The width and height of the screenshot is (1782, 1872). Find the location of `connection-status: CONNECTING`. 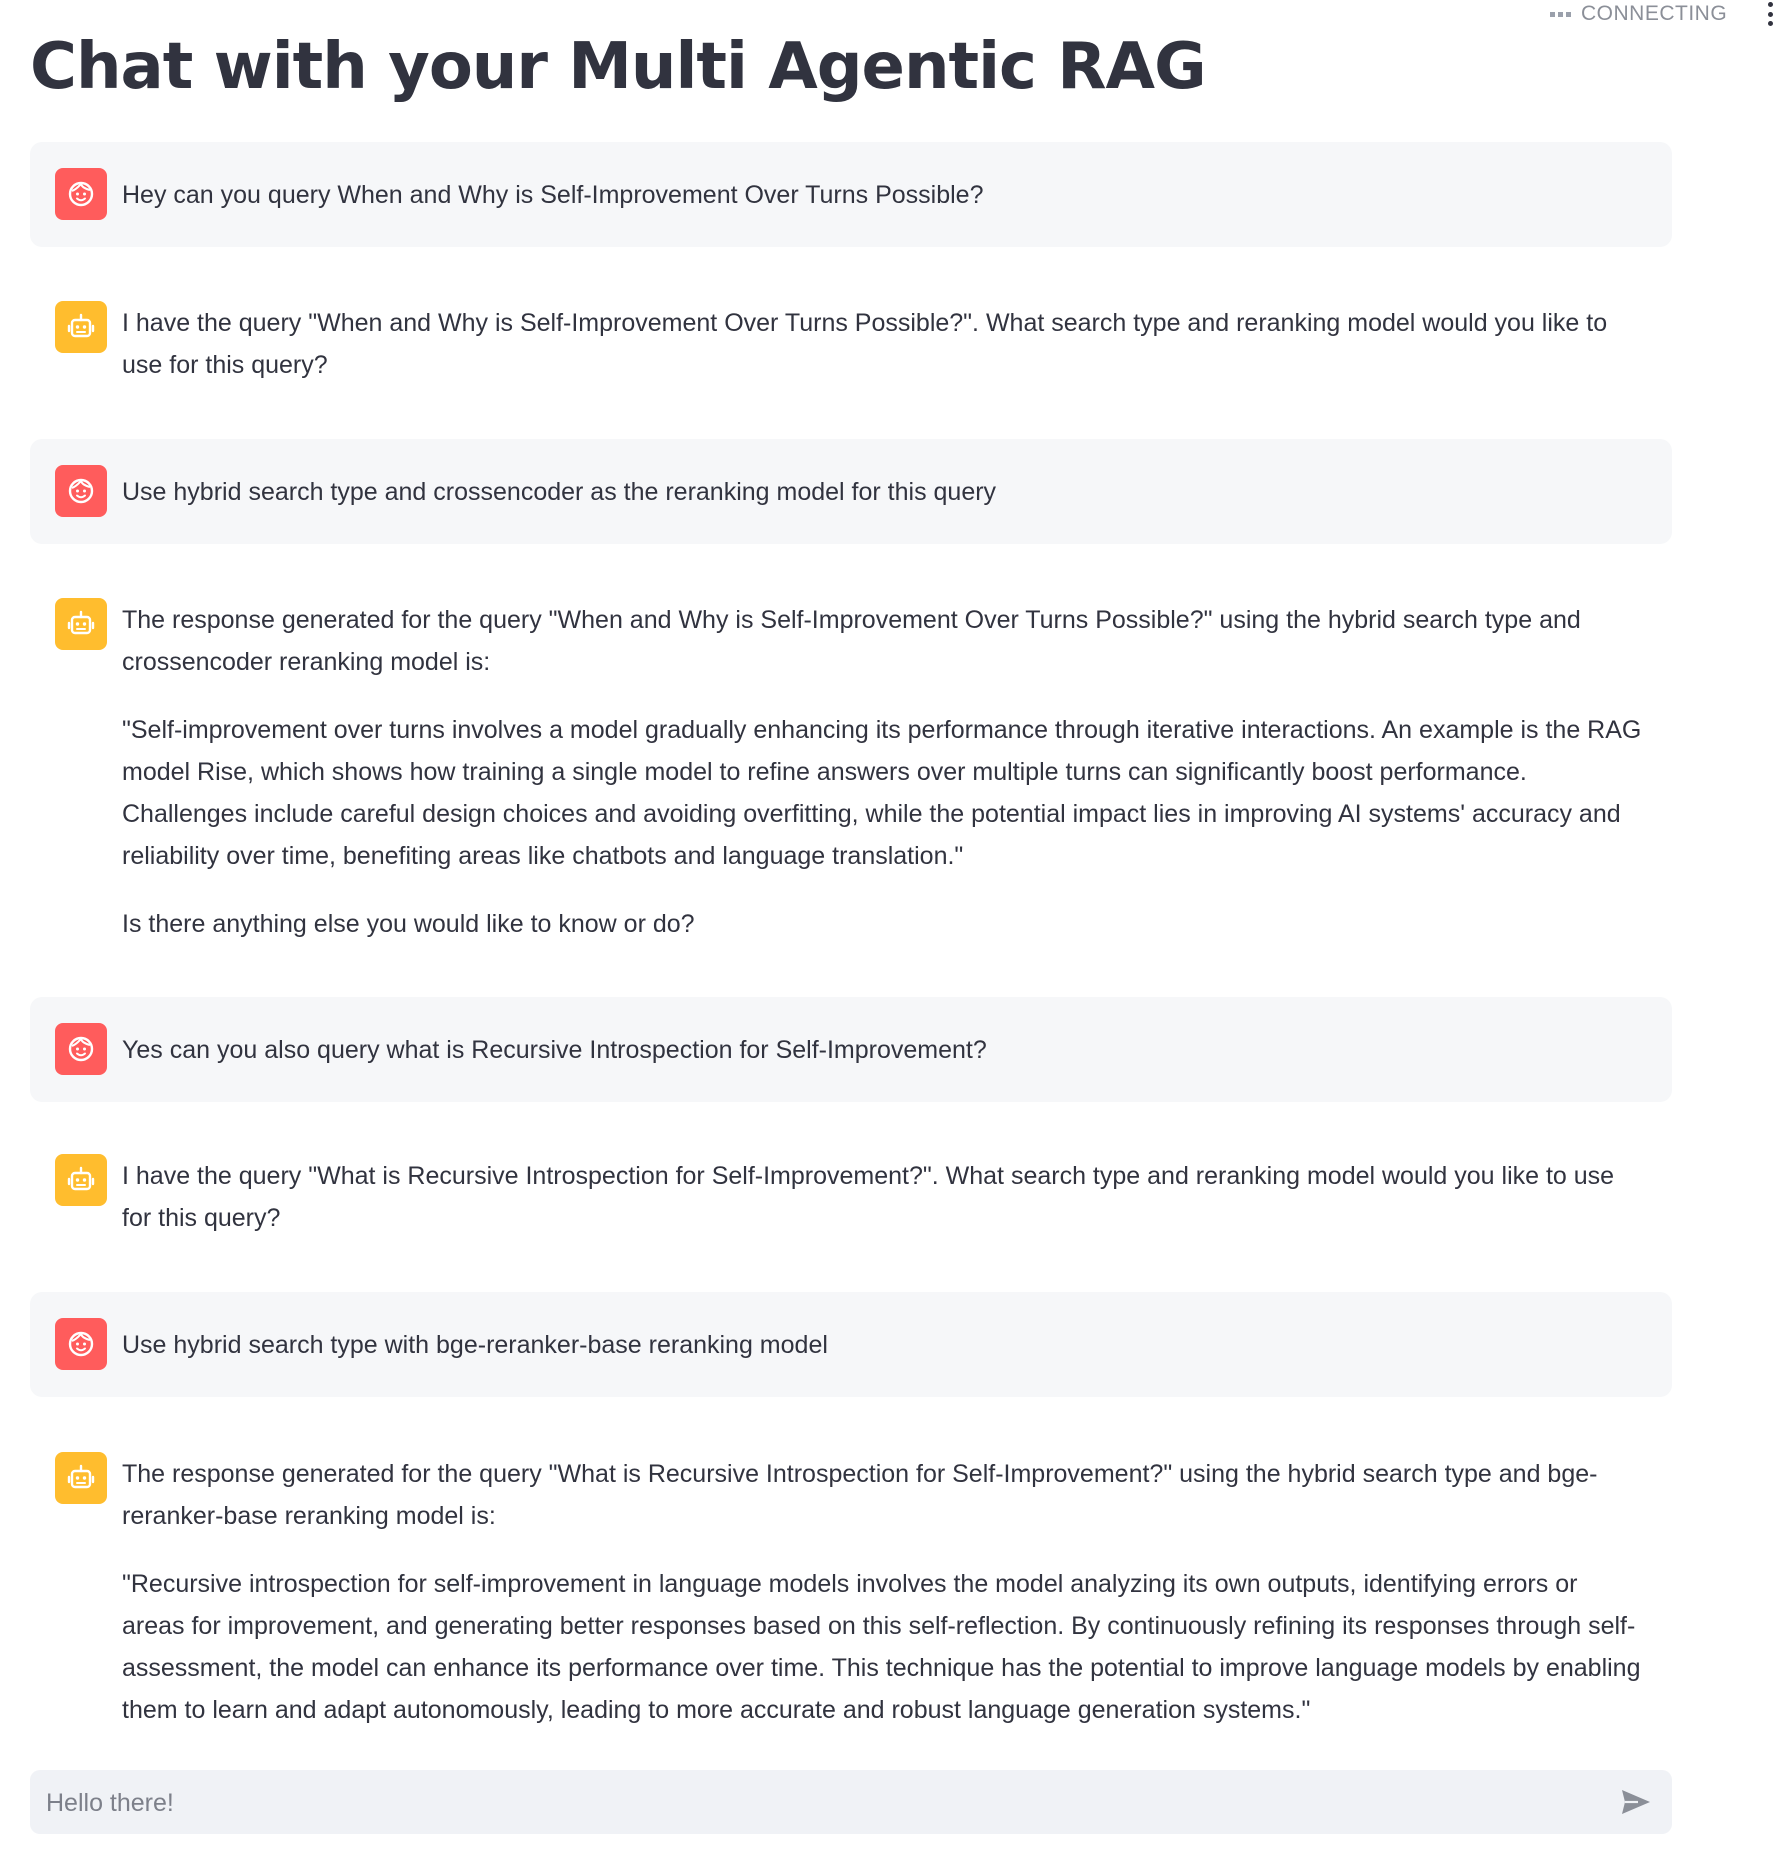

connection-status: CONNECTING is located at coordinates (1638, 14).